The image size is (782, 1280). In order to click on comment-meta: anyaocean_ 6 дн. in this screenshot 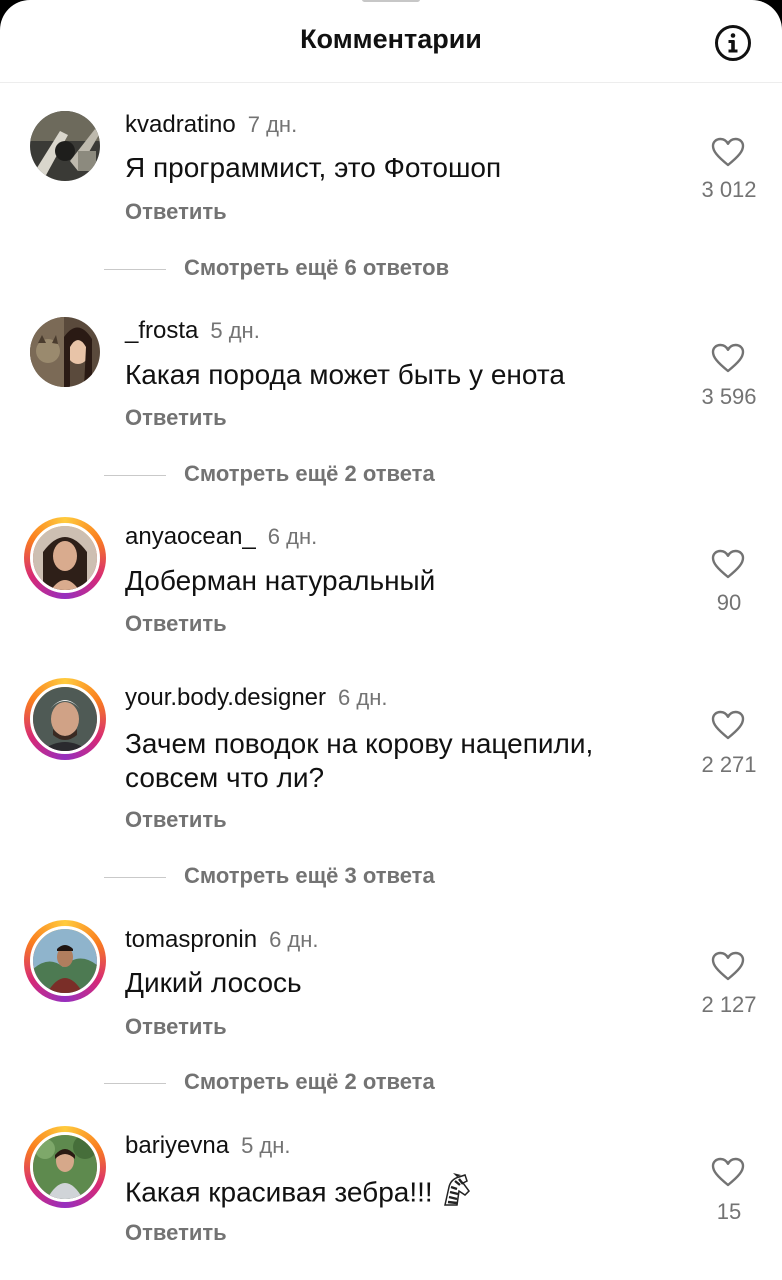, I will do `click(221, 537)`.